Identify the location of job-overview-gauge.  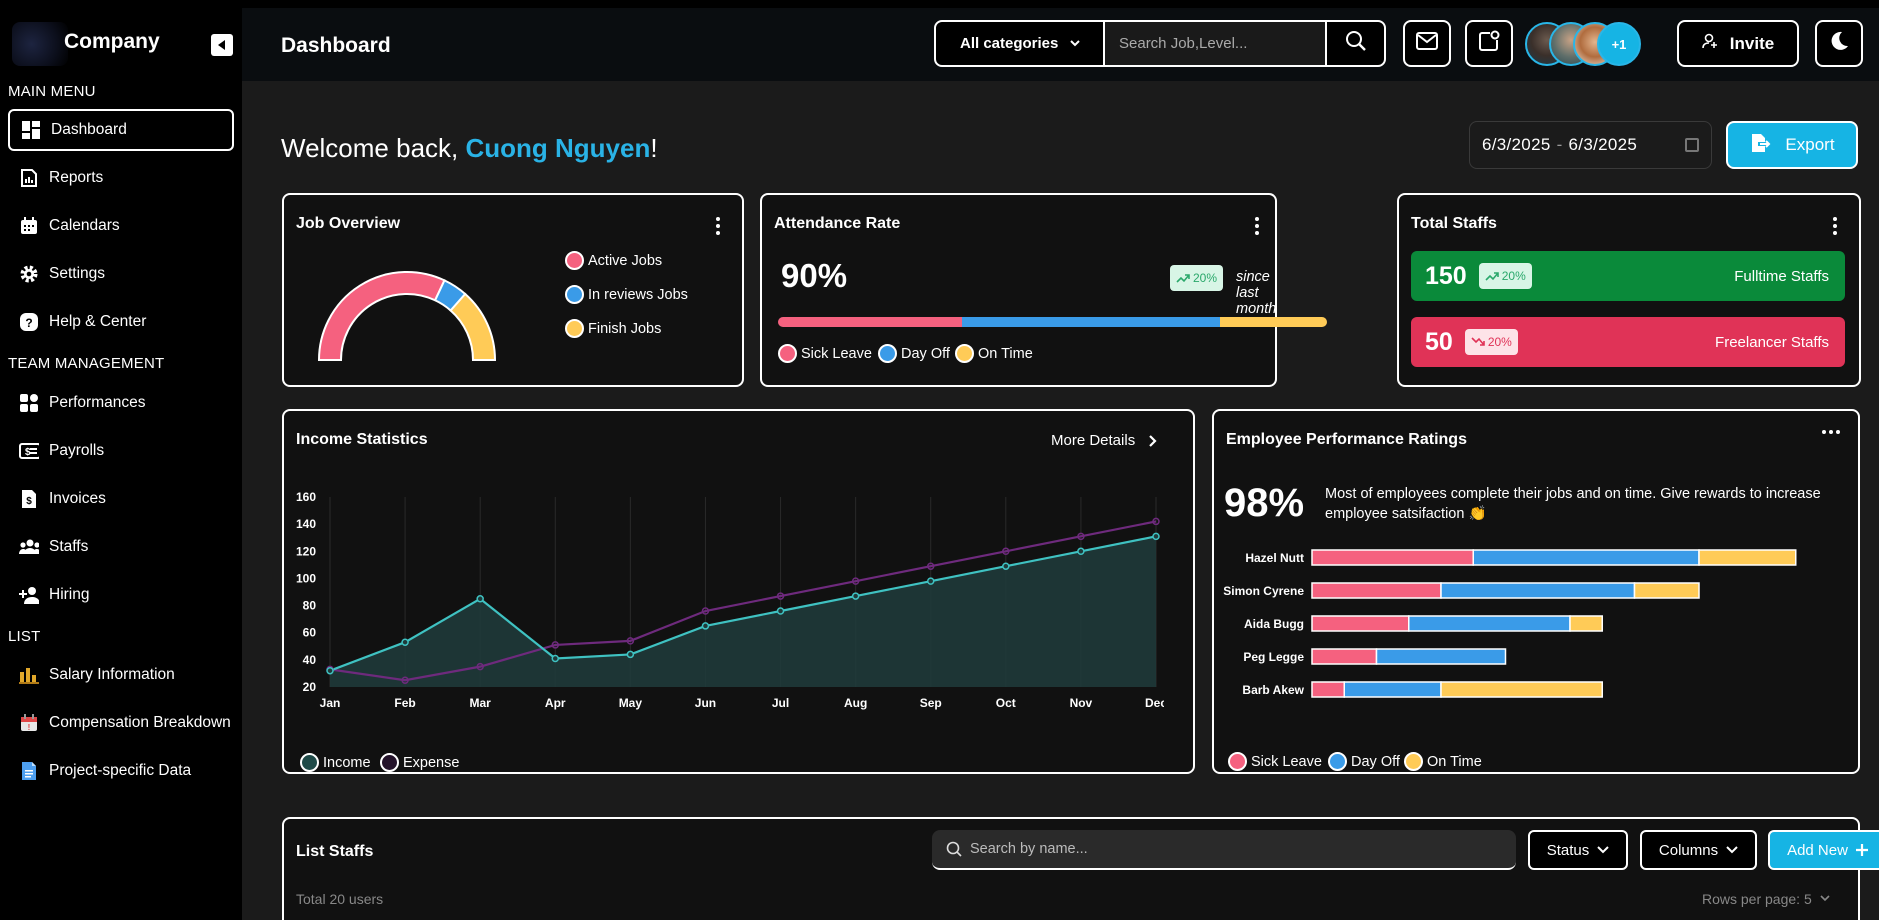
(407, 316).